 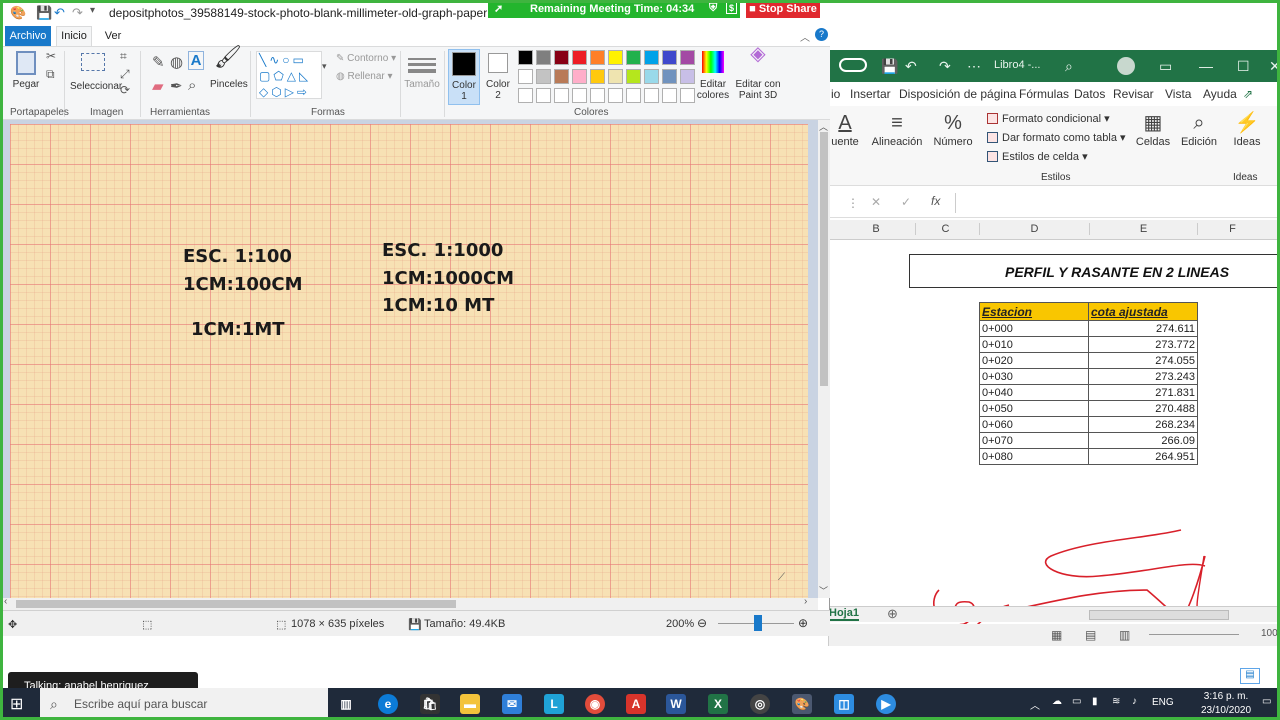 I want to click on editing-button: ⌕ Edición, so click(x=1199, y=129).